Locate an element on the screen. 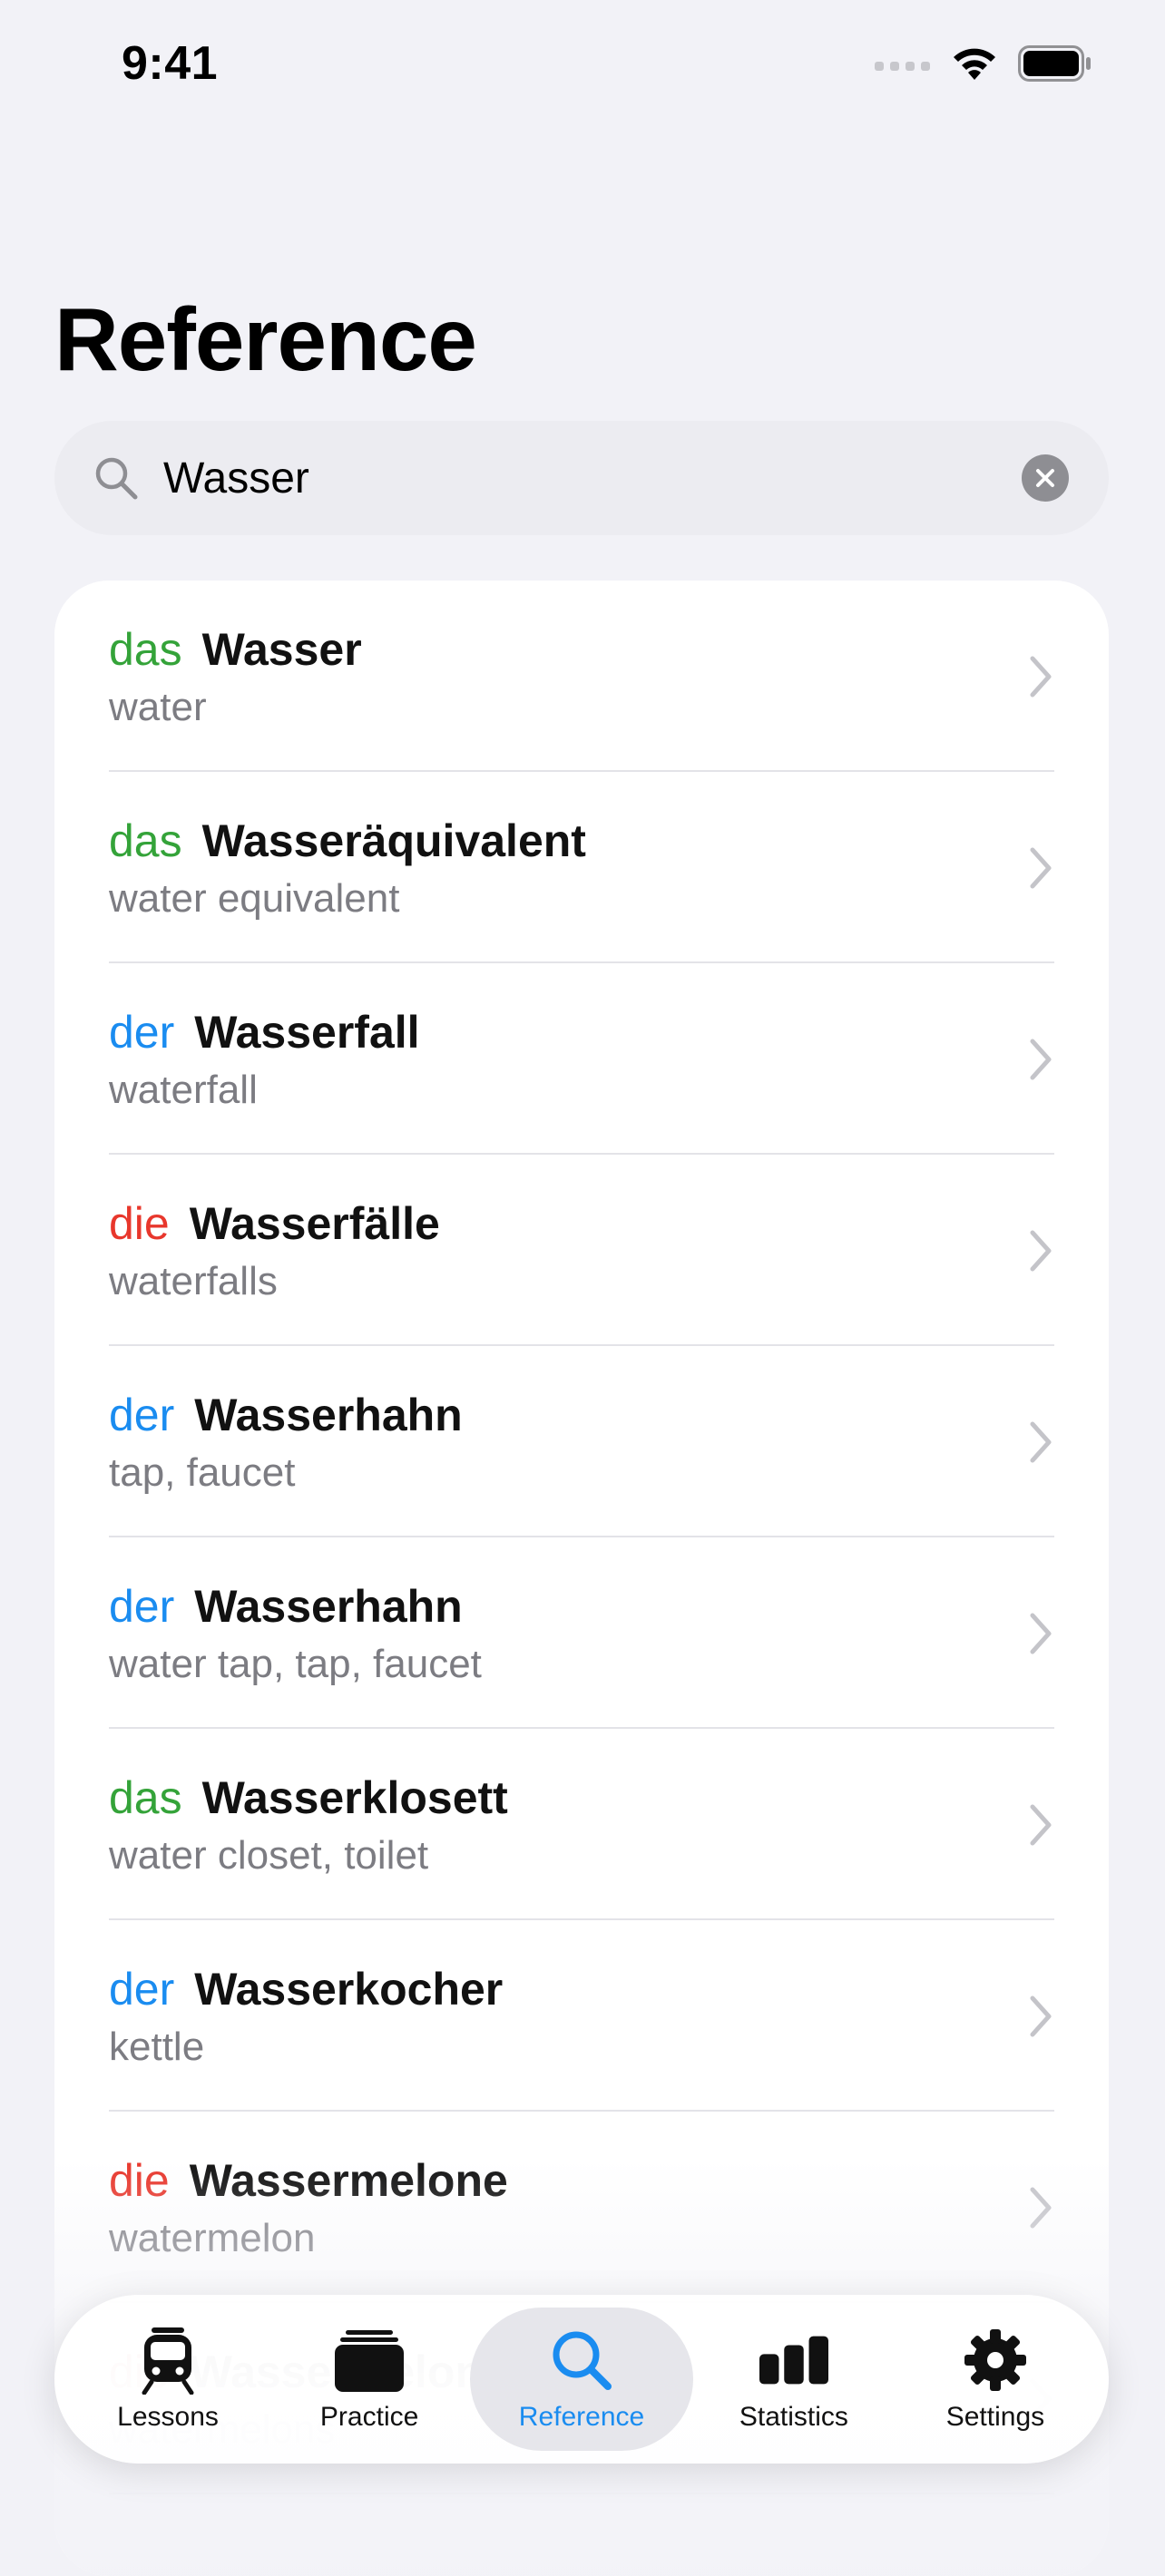  result-row: der Wasserkocher kettle is located at coordinates (581, 2016).